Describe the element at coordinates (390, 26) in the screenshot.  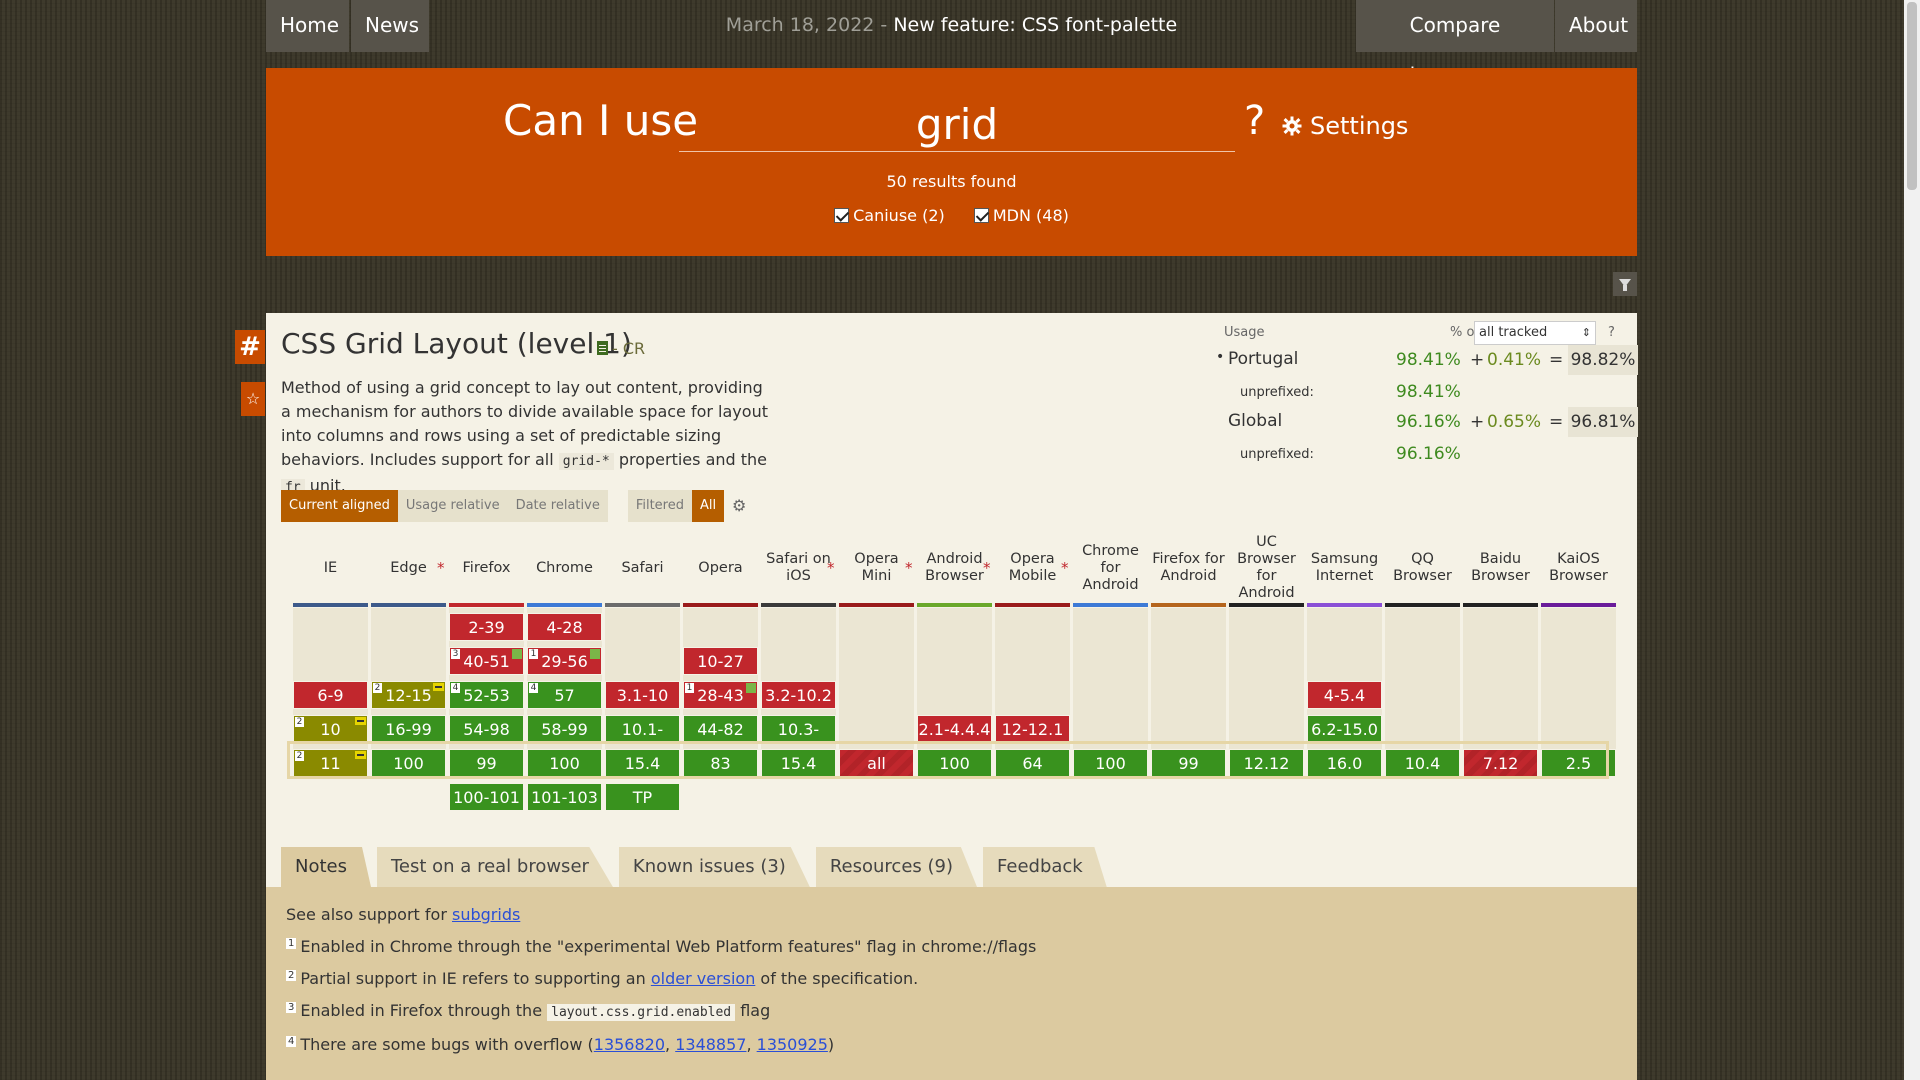
I see `nav-news-button: News` at that location.